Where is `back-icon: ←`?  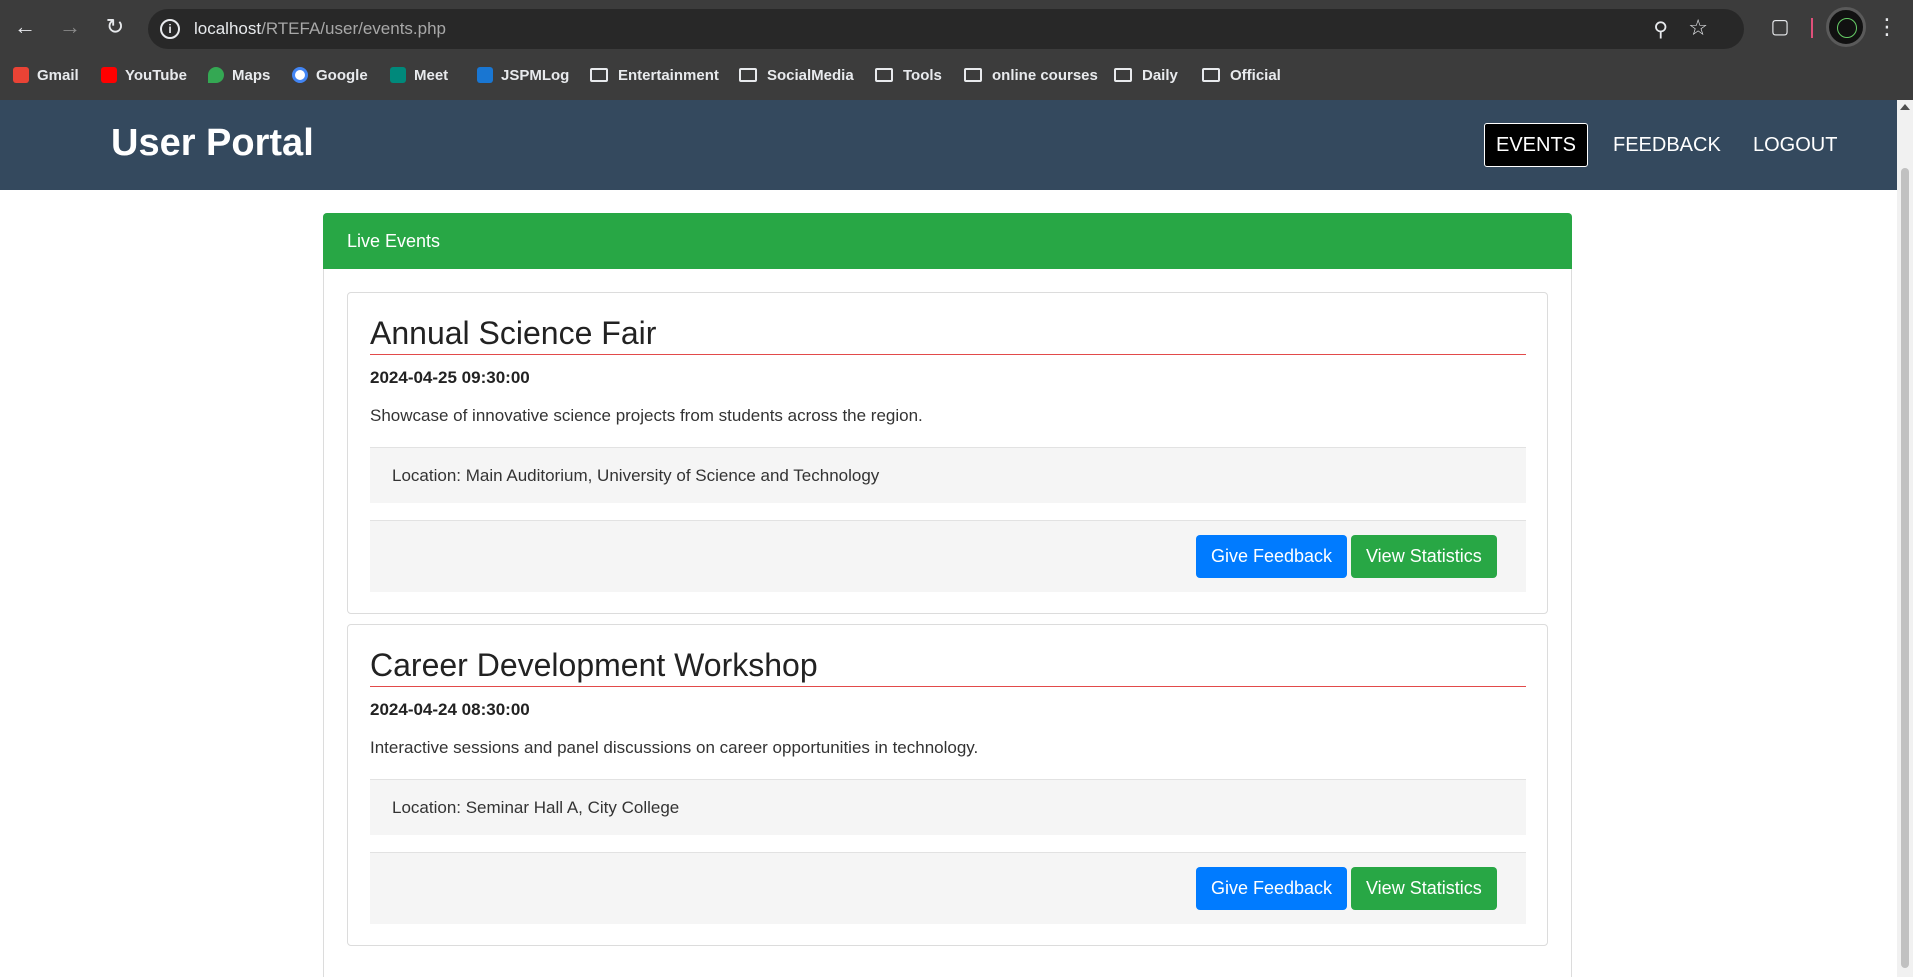 back-icon: ← is located at coordinates (25, 27).